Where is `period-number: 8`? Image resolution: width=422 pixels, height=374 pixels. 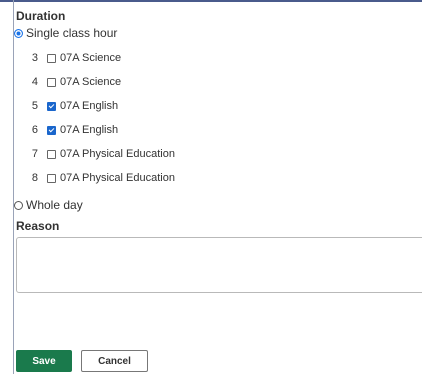 period-number: 8 is located at coordinates (34, 178).